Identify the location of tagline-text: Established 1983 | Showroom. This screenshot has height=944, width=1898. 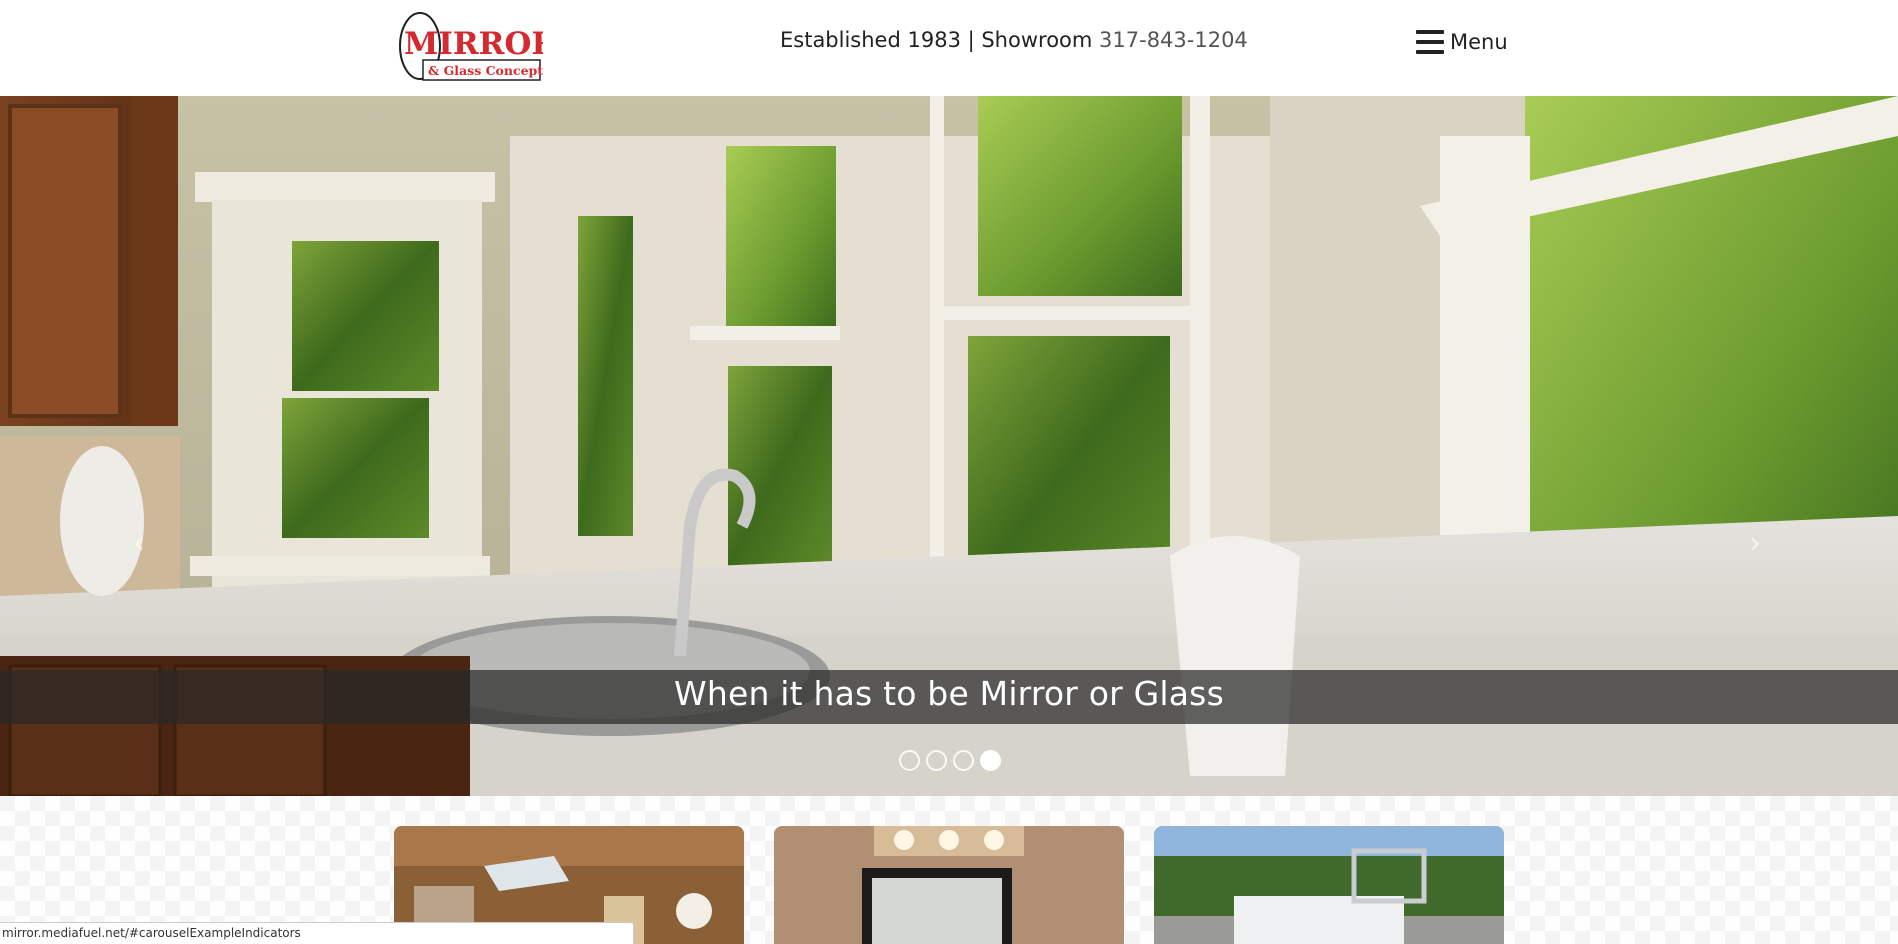
(940, 40).